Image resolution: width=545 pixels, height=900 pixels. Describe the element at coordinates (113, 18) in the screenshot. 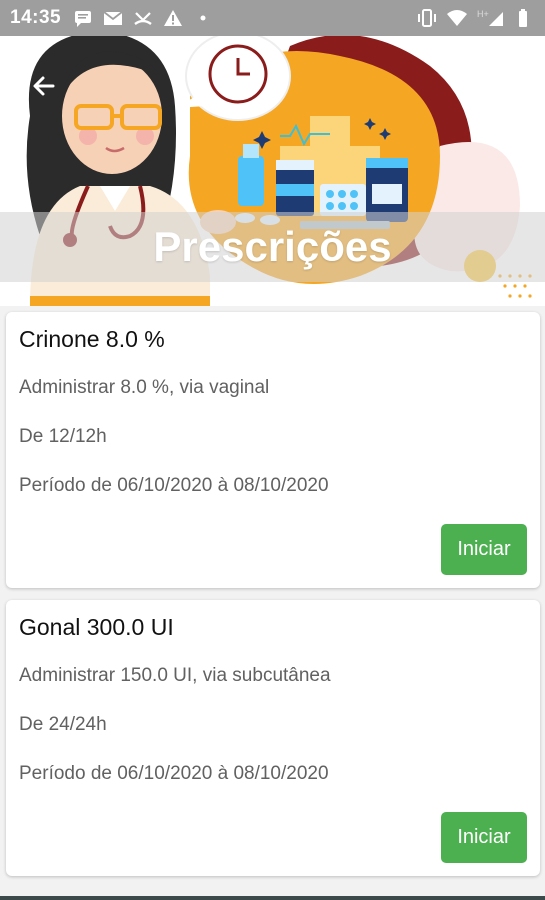

I see `mail-icon` at that location.